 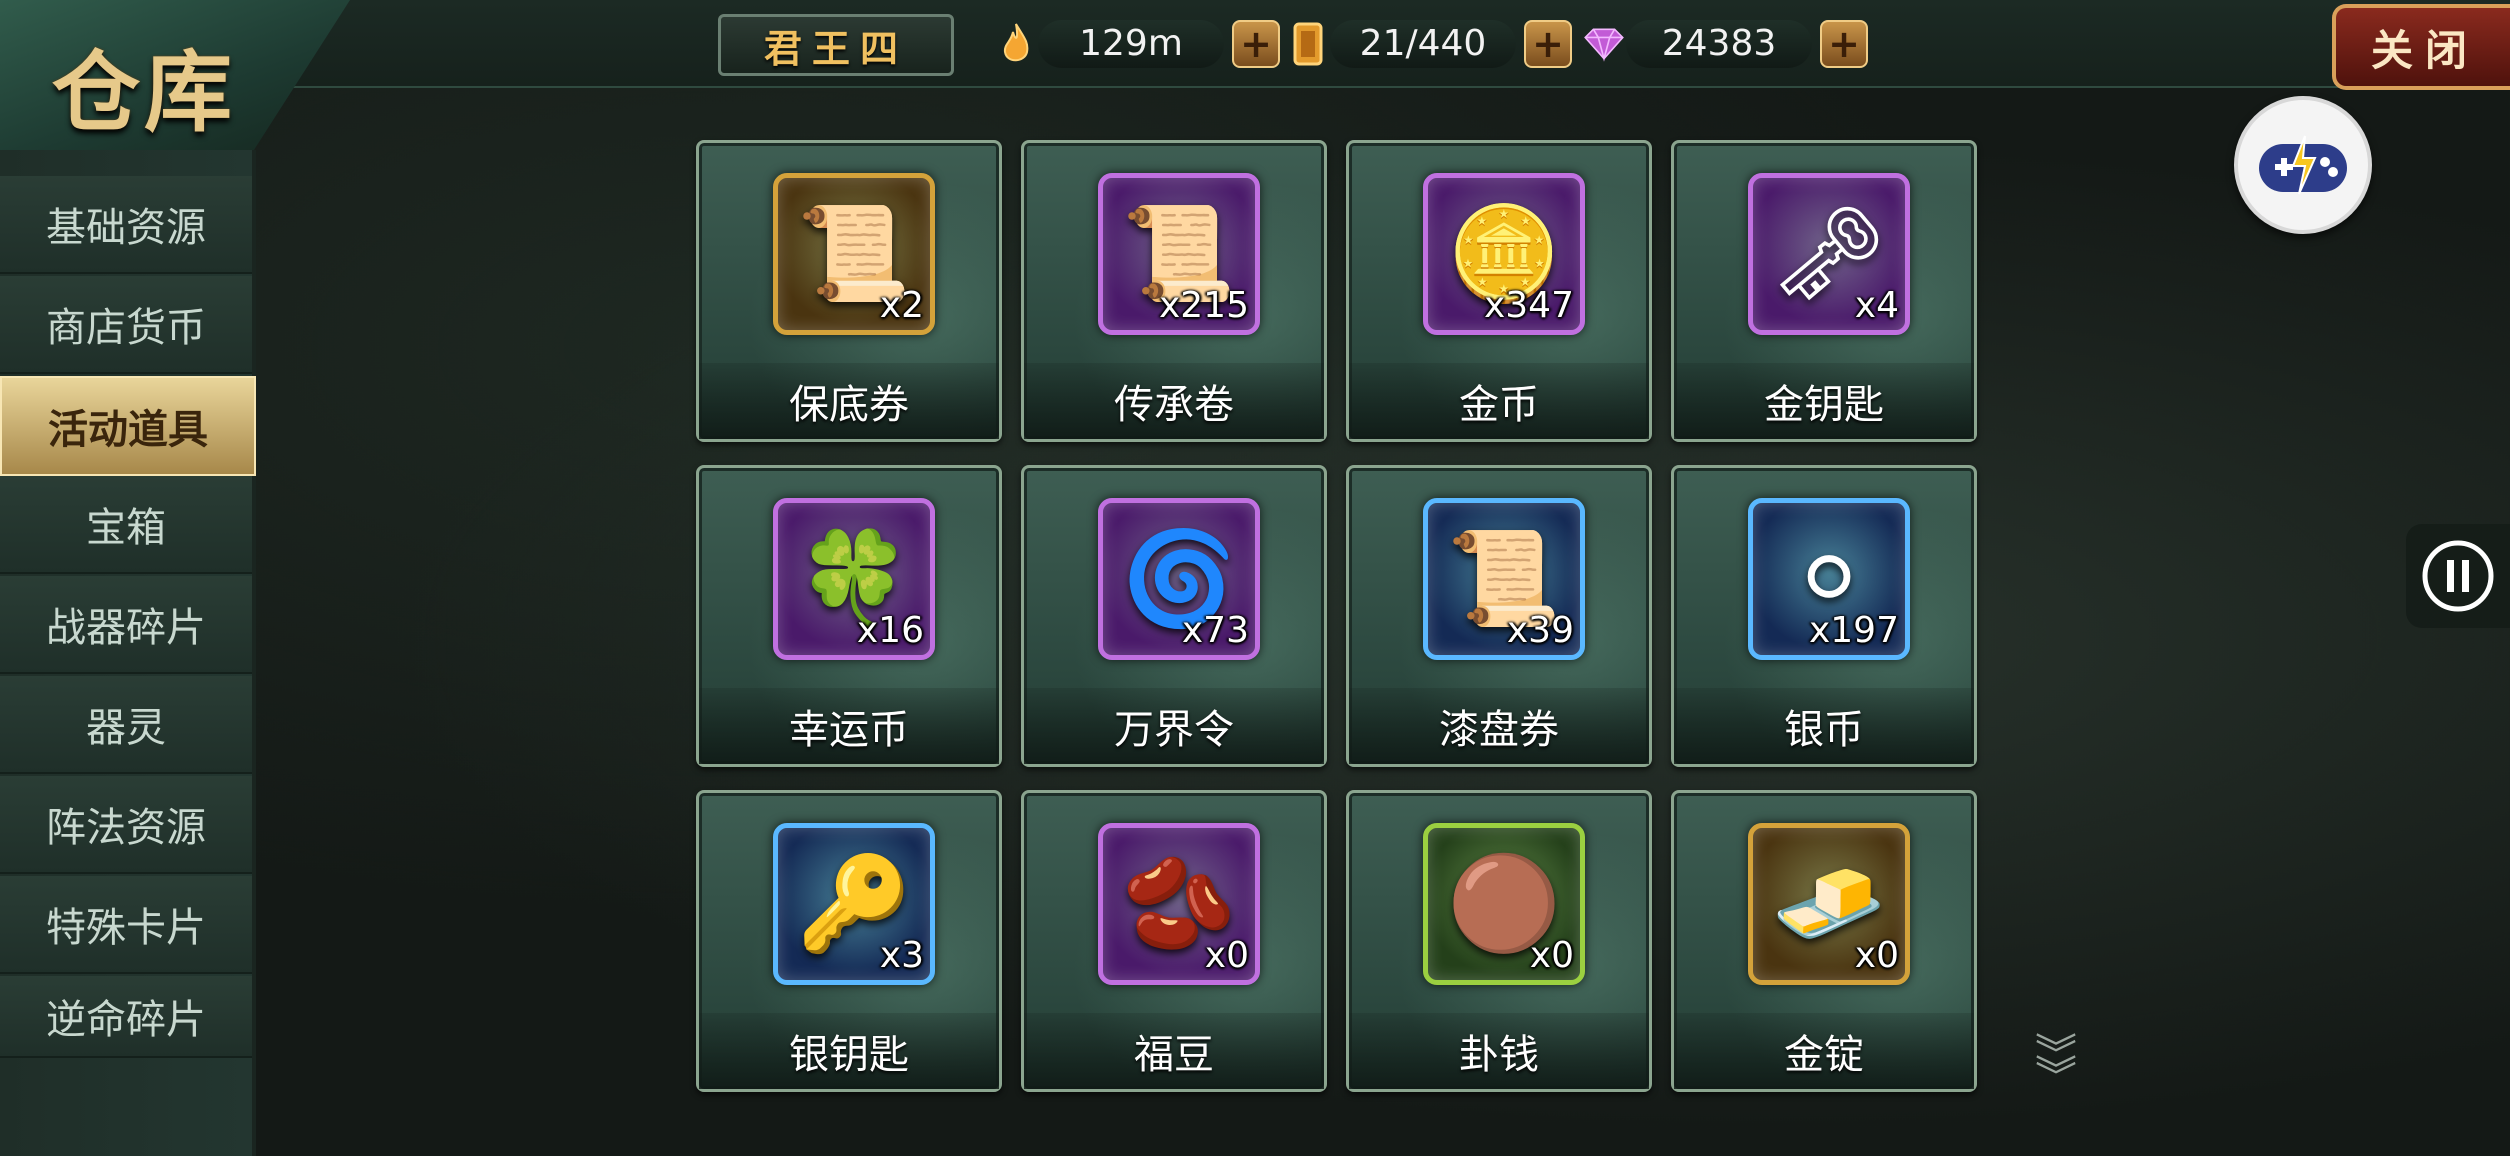 I want to click on diamond-value: 24383, so click(x=1719, y=44).